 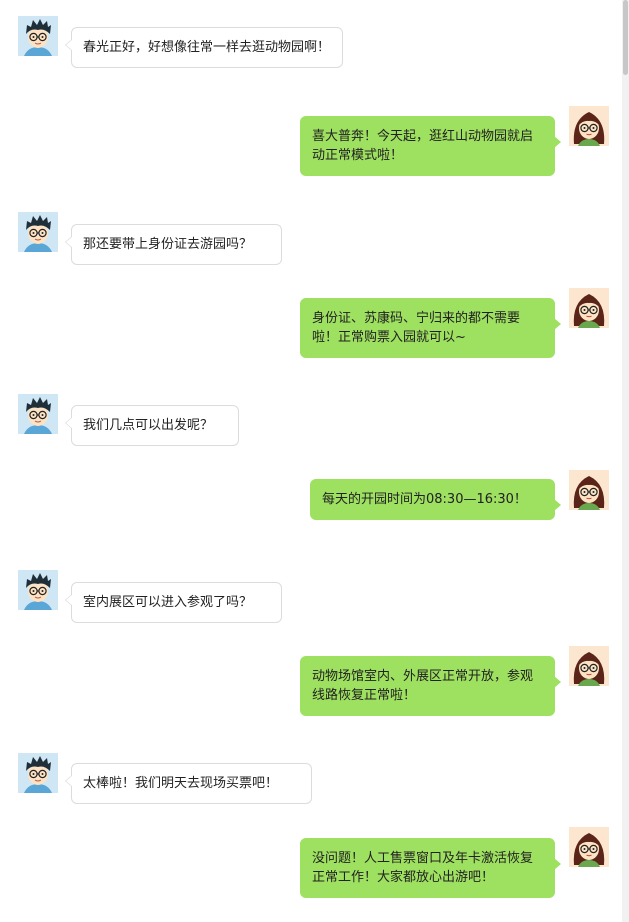 I want to click on vertical-scrollbar, so click(x=625, y=461).